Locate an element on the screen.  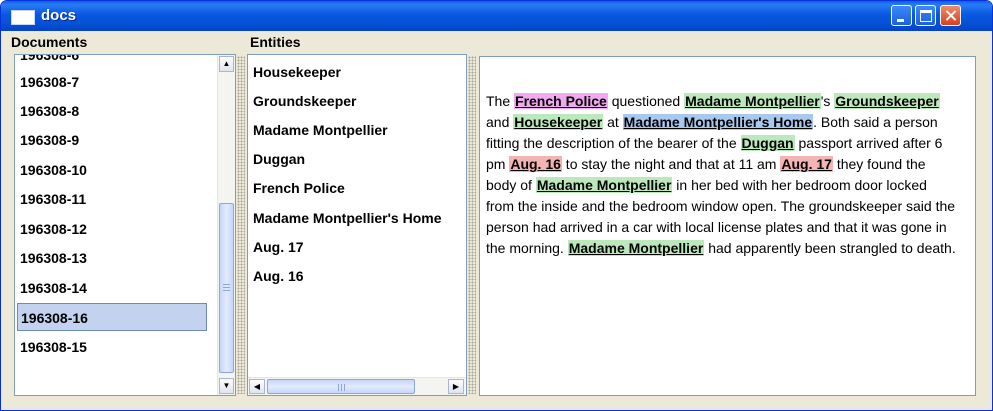
list-item: 196308-9 is located at coordinates (49, 140).